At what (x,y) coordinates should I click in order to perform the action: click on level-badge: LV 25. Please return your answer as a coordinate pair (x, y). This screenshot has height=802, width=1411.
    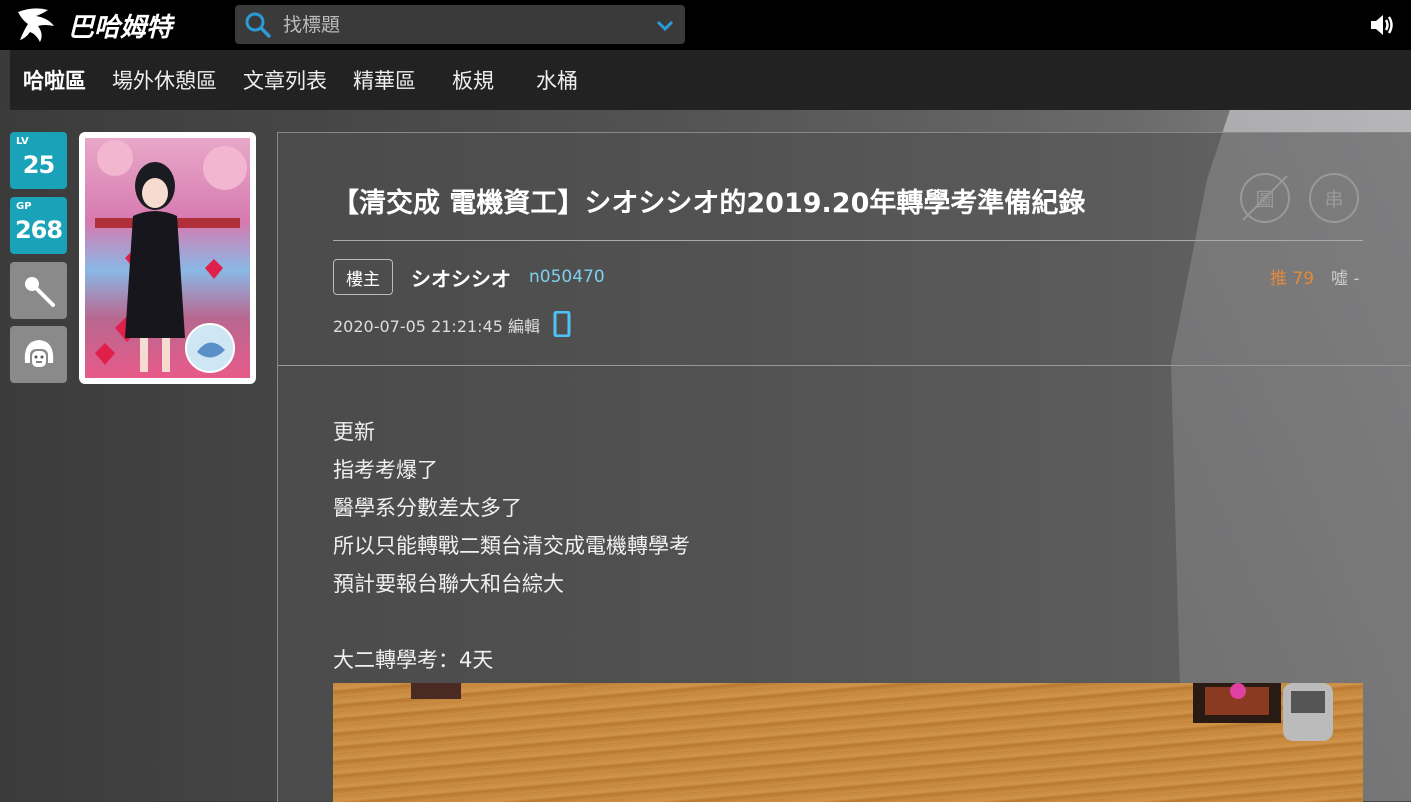
    Looking at the image, I should click on (38, 160).